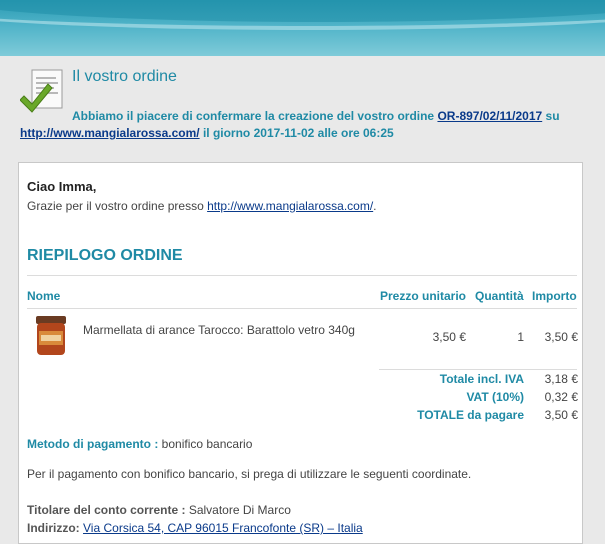 The height and width of the screenshot is (544, 605). Describe the element at coordinates (520, 337) in the screenshot. I see `product-quantity: 1` at that location.